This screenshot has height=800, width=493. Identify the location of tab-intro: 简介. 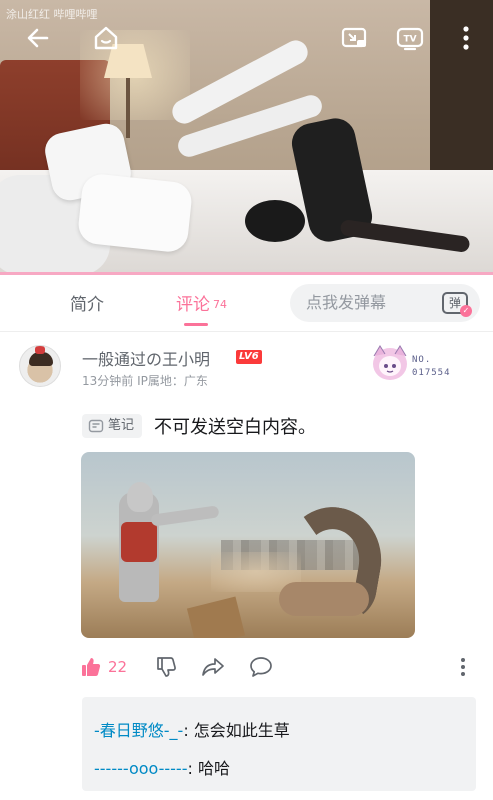
(87, 302).